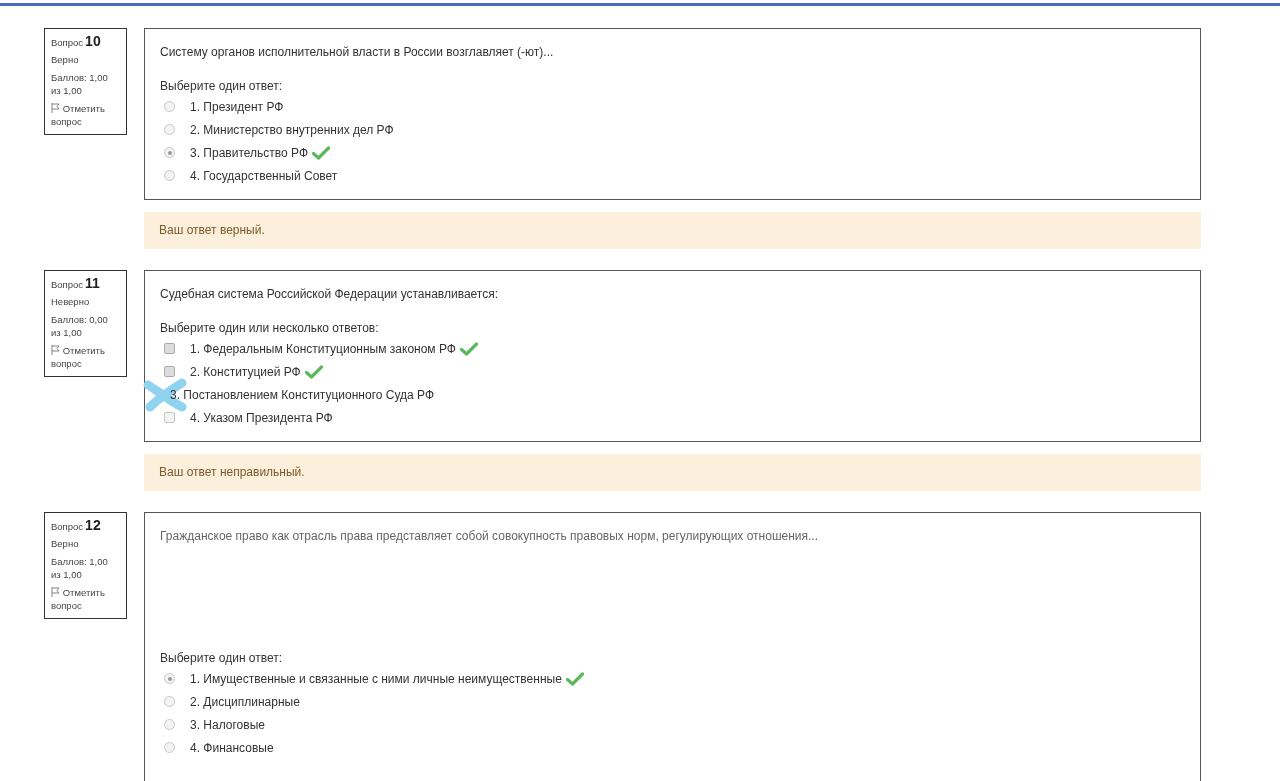 This screenshot has width=1280, height=781. What do you see at coordinates (92, 283) in the screenshot?
I see `question-number: 11` at bounding box center [92, 283].